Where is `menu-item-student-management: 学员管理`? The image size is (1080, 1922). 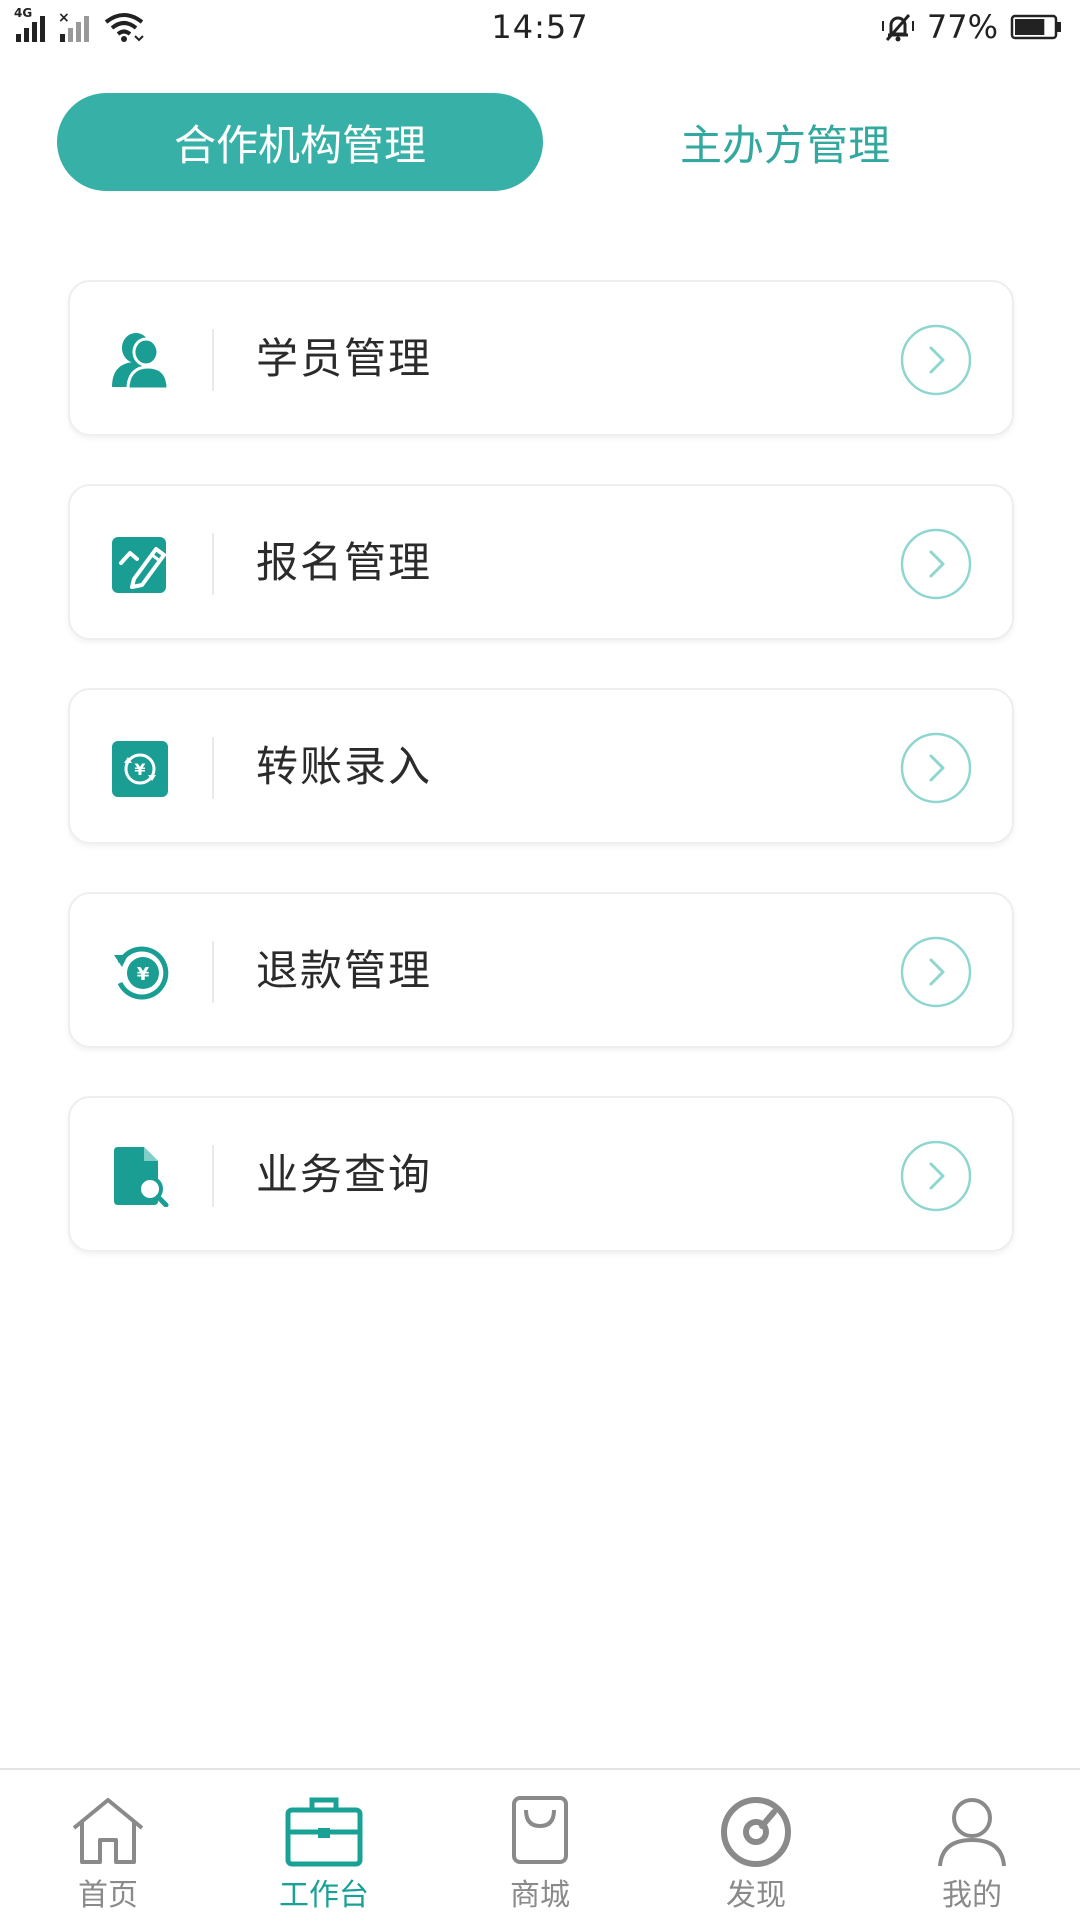 menu-item-student-management: 学员管理 is located at coordinates (541, 358).